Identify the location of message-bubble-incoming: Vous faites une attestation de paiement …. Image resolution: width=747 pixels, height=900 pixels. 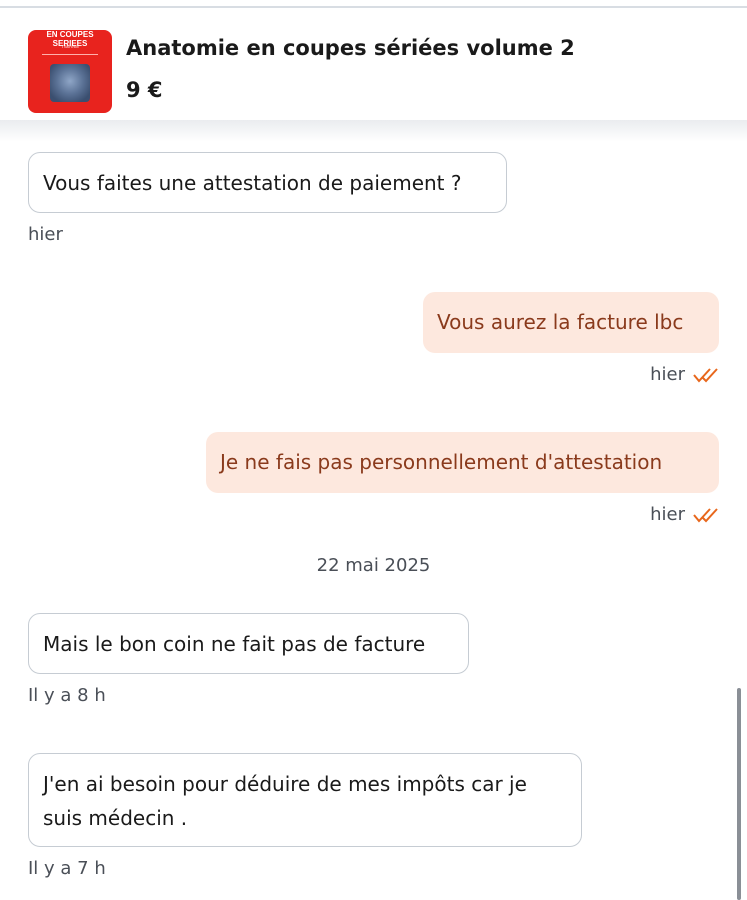
(267, 182).